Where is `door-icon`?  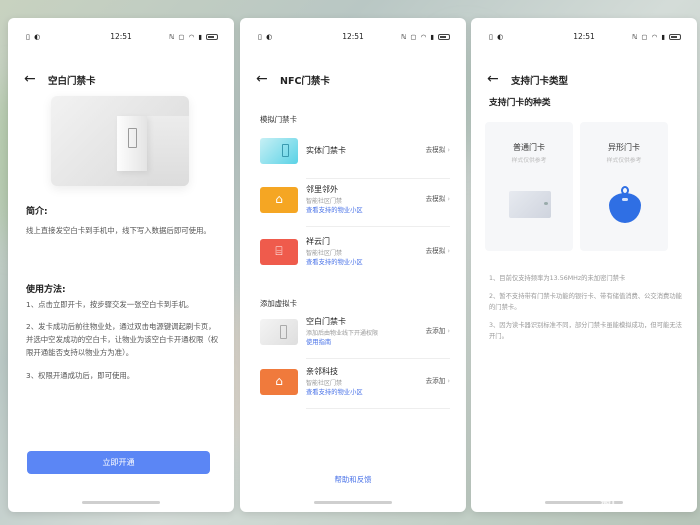
door-icon is located at coordinates (132, 143).